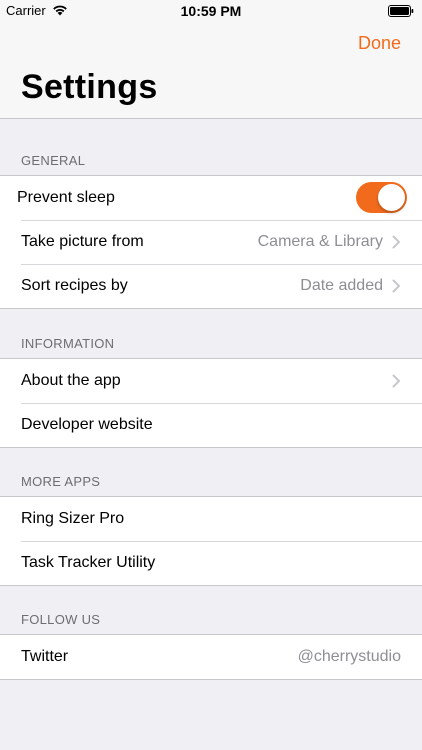 The image size is (422, 750). What do you see at coordinates (211, 198) in the screenshot?
I see `prevent-sleep-row: Prevent sleep` at bounding box center [211, 198].